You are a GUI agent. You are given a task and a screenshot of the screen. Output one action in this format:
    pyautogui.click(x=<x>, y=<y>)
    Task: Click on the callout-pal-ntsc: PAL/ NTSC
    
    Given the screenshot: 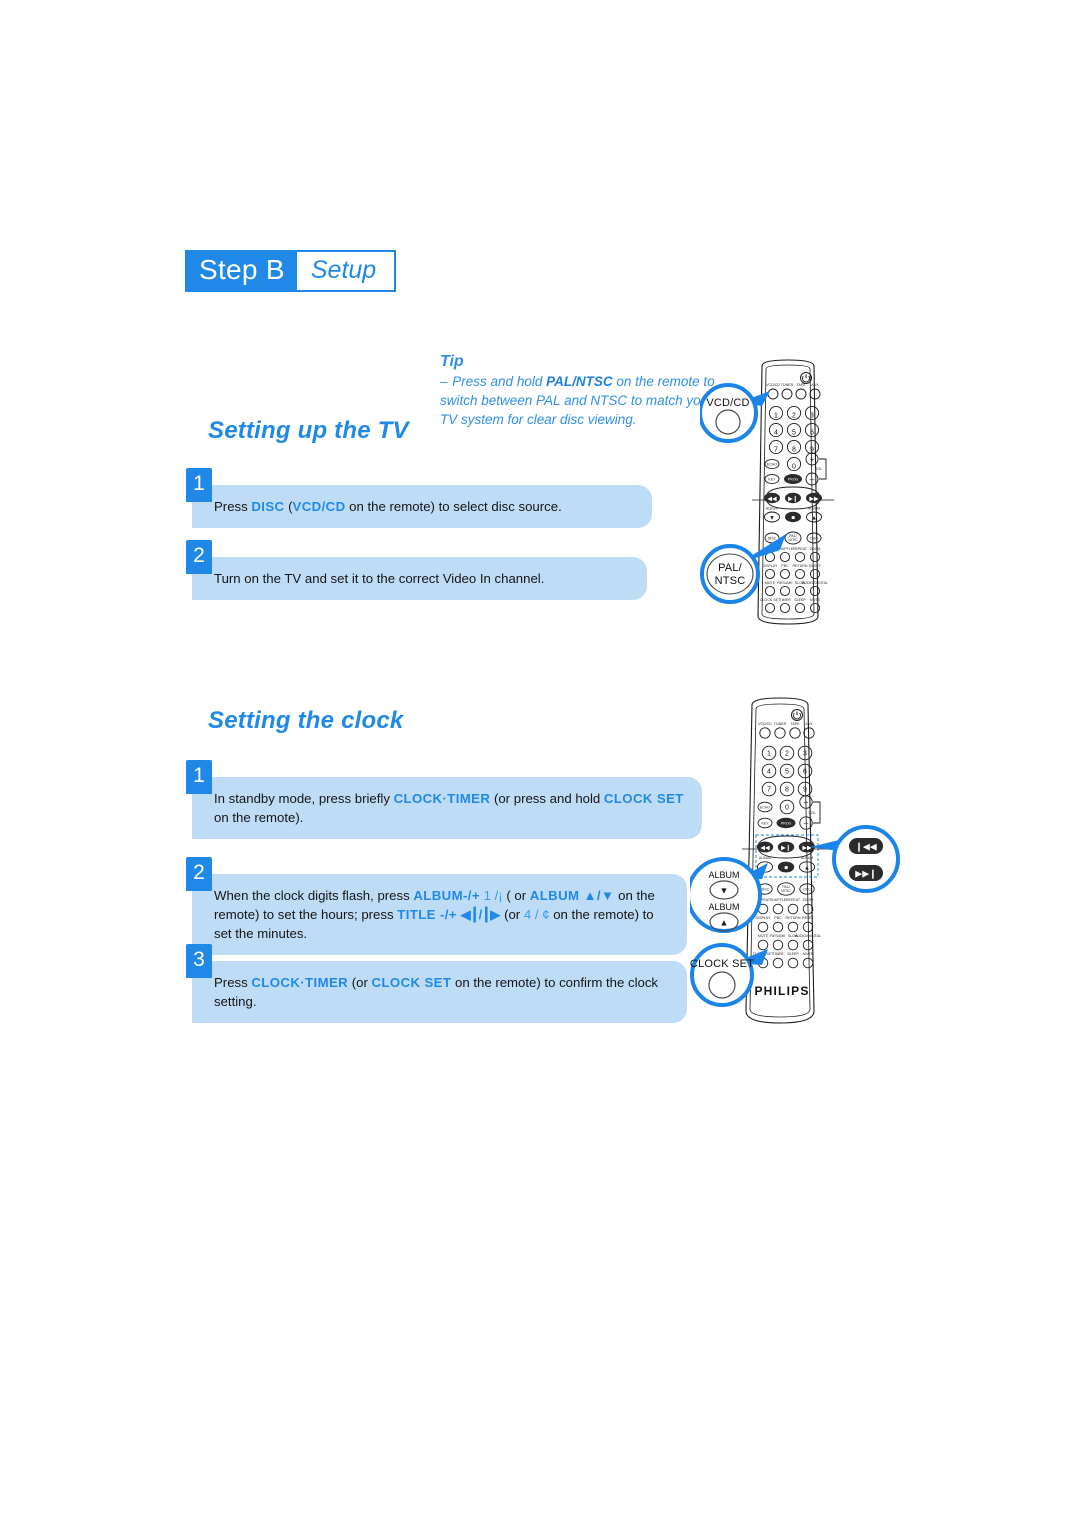 What is the action you would take?
    pyautogui.click(x=743, y=569)
    